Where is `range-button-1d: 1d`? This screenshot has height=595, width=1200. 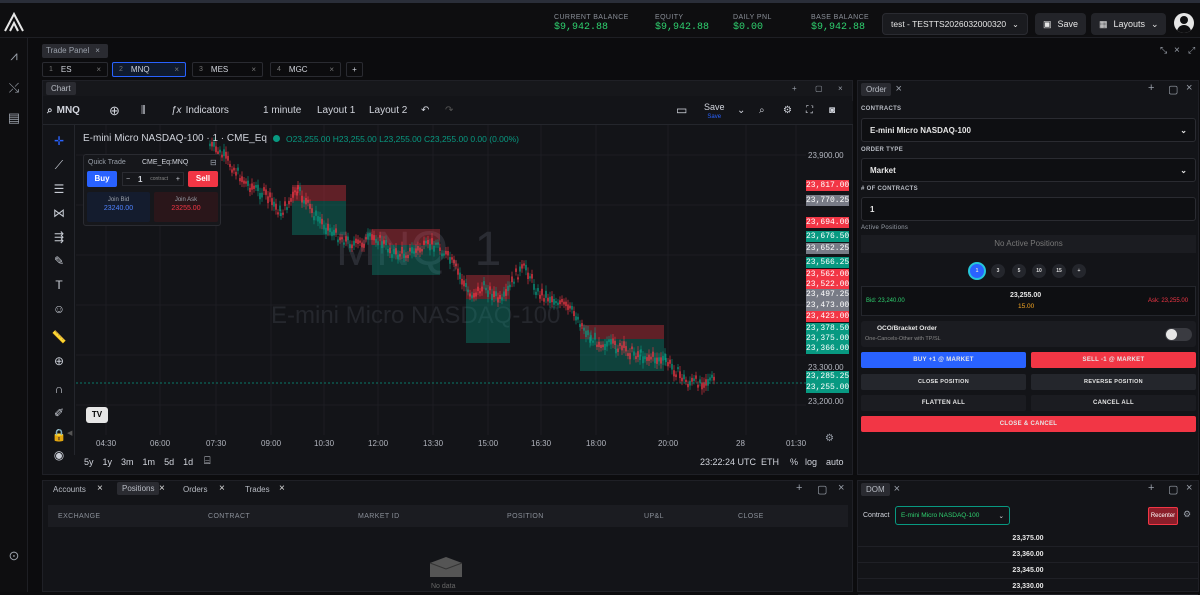
range-button-1d: 1d is located at coordinates (188, 462).